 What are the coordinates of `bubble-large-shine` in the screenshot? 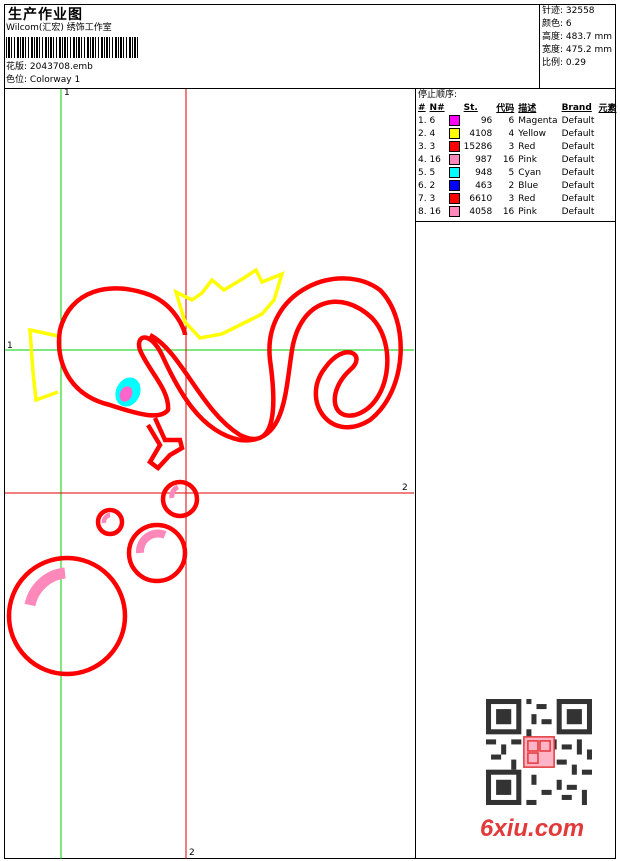 It's located at (45, 587).